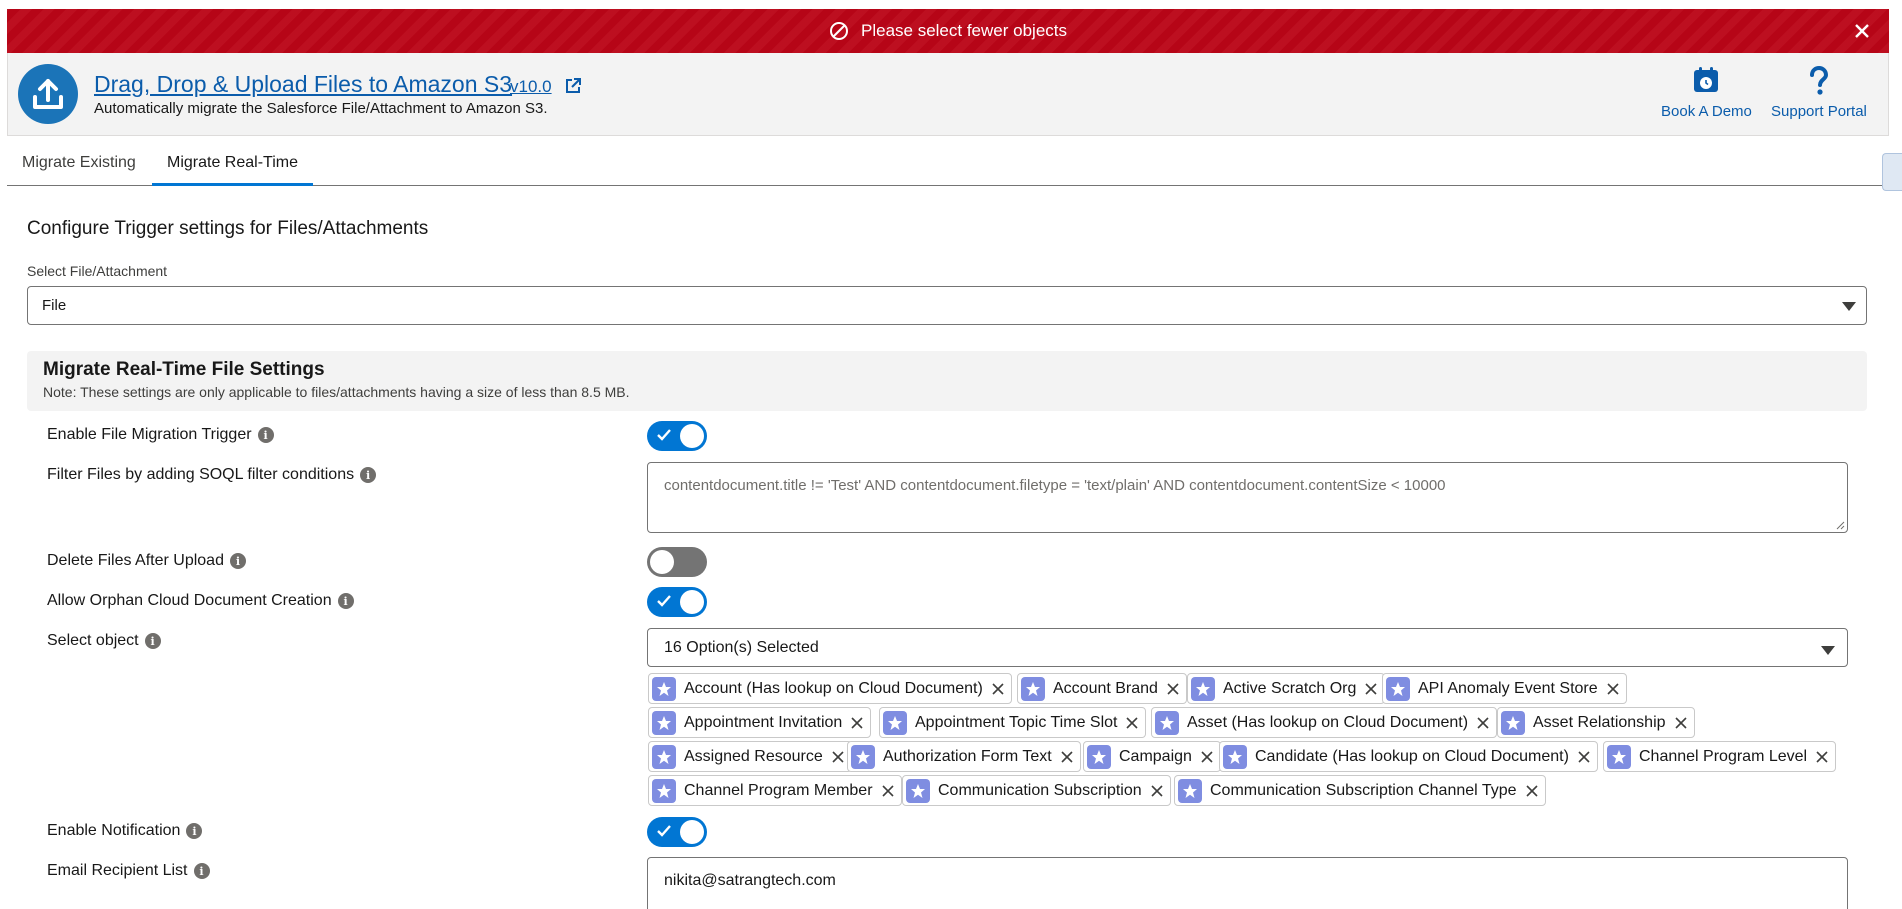 The width and height of the screenshot is (1902, 909). I want to click on chevron-down-icon, so click(1849, 306).